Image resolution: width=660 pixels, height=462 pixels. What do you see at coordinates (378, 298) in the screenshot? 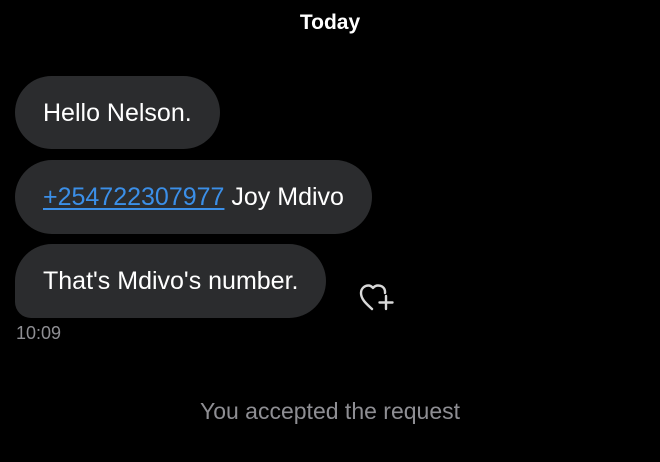
I see `heart-plus-icon` at bounding box center [378, 298].